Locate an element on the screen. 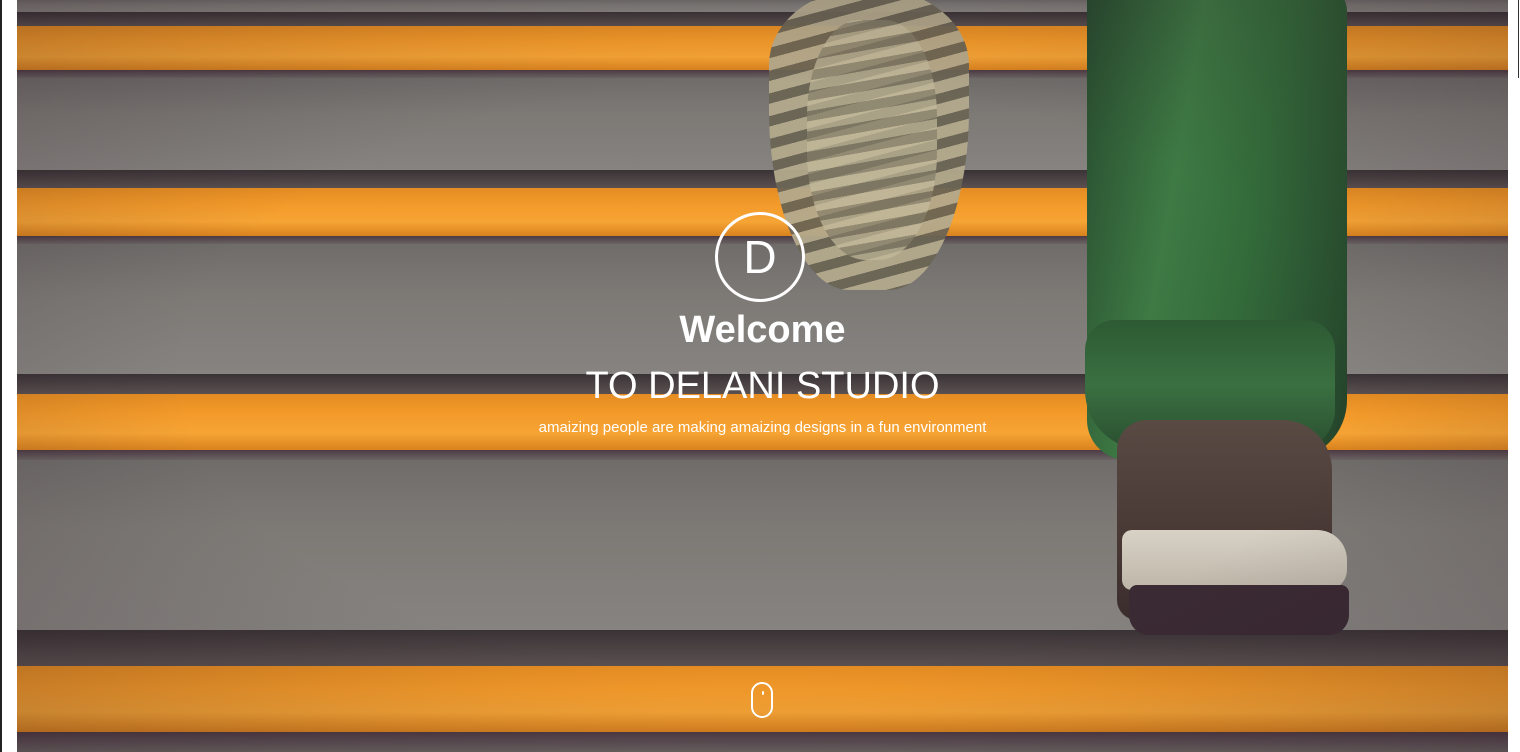 Image resolution: width=1520 pixels, height=752 pixels. studio-title: TO DELANI STUDIO is located at coordinates (762, 386).